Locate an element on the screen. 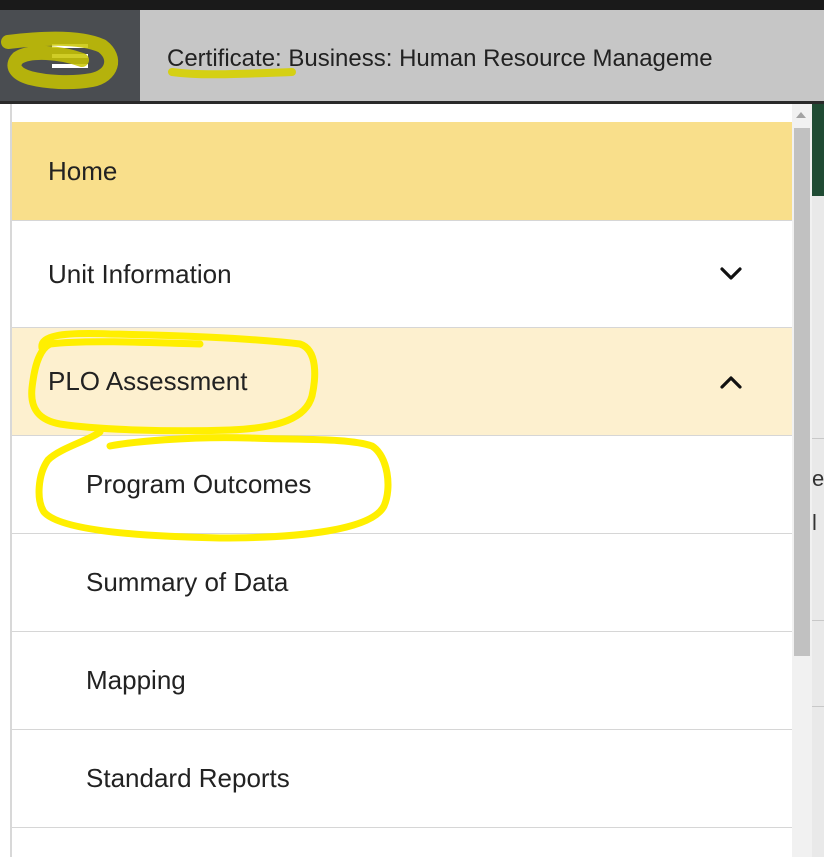  menu-item-label: Unit Information is located at coordinates (140, 273).